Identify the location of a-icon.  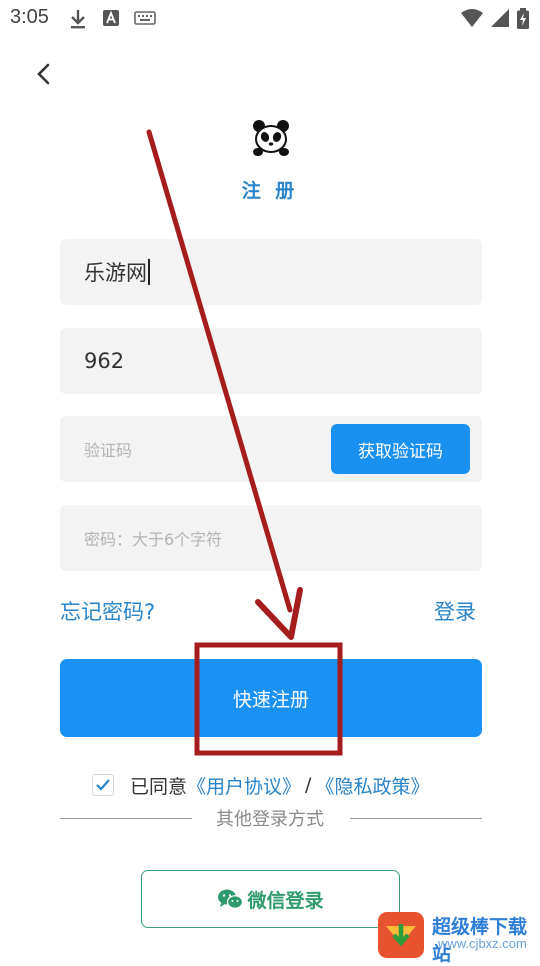
(111, 18).